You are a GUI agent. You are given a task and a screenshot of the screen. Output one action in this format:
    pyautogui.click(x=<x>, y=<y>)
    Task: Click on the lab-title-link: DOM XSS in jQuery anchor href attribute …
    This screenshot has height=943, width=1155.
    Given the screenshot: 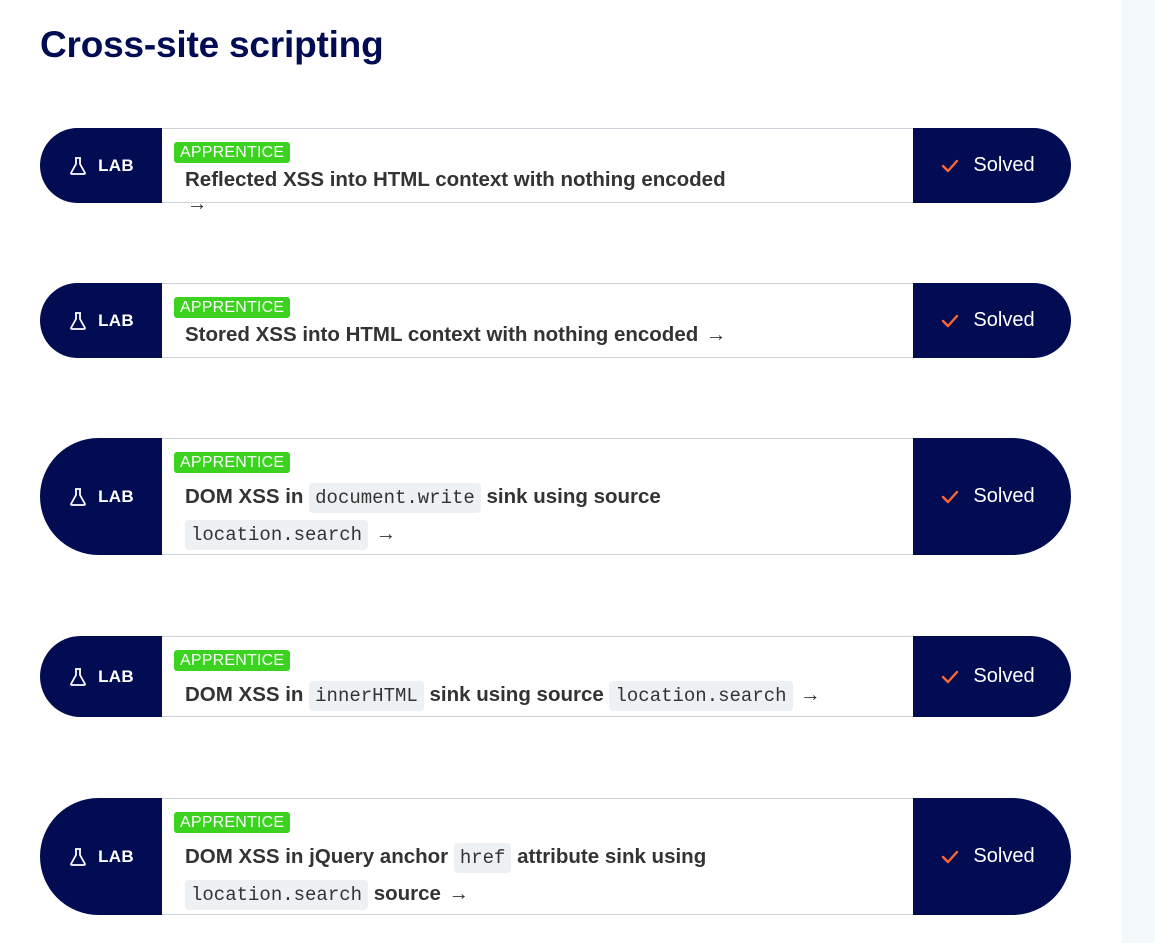 What is the action you would take?
    pyautogui.click(x=465, y=876)
    